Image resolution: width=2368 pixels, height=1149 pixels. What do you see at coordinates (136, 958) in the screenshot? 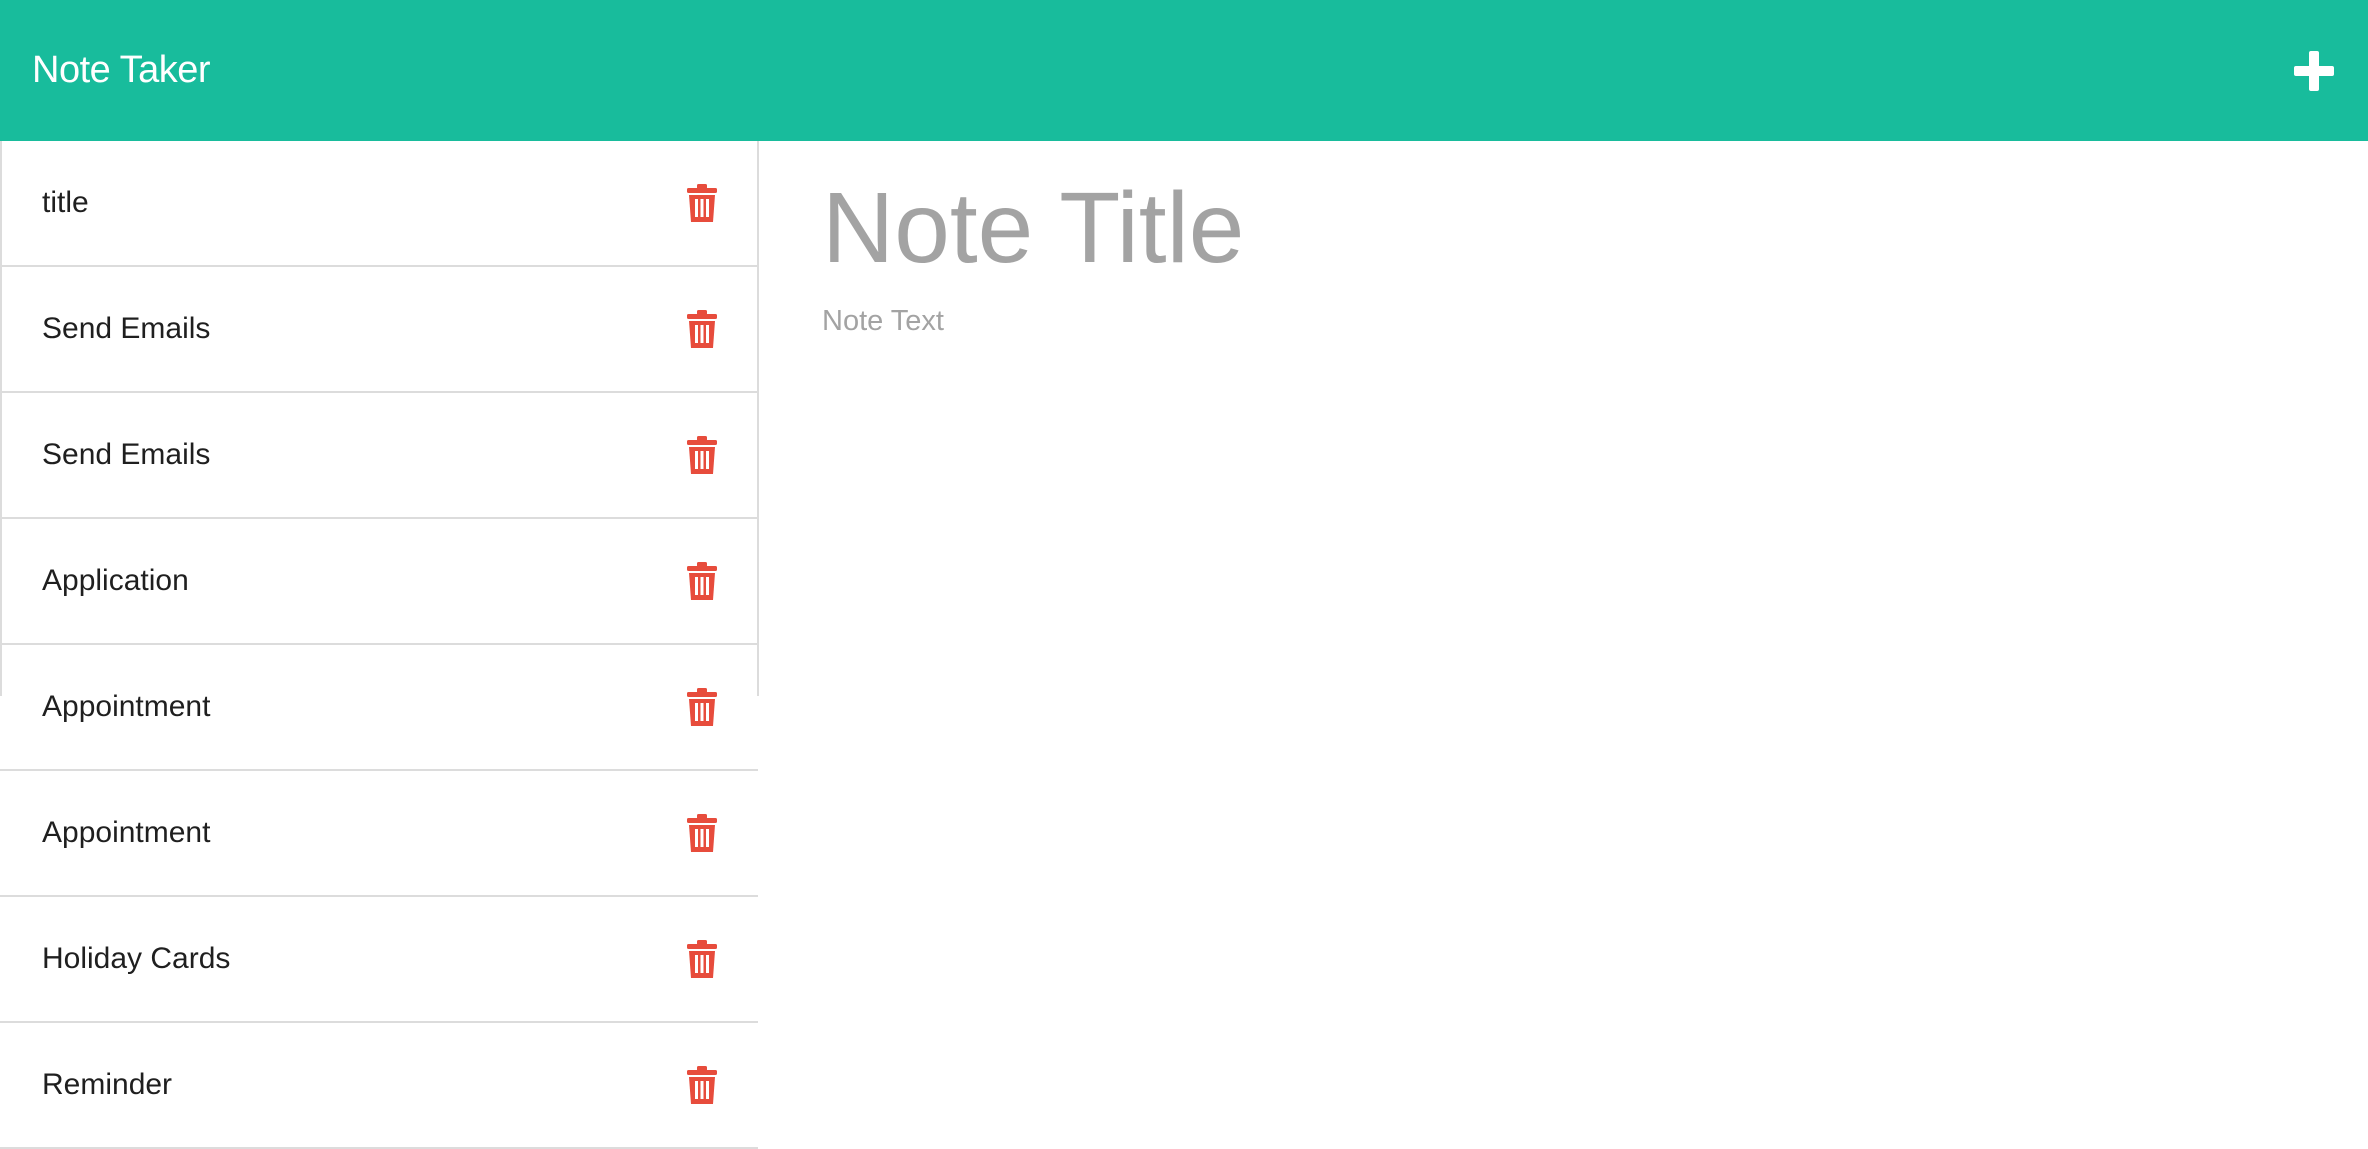
I see `note-list-item-title: Holiday Cards` at bounding box center [136, 958].